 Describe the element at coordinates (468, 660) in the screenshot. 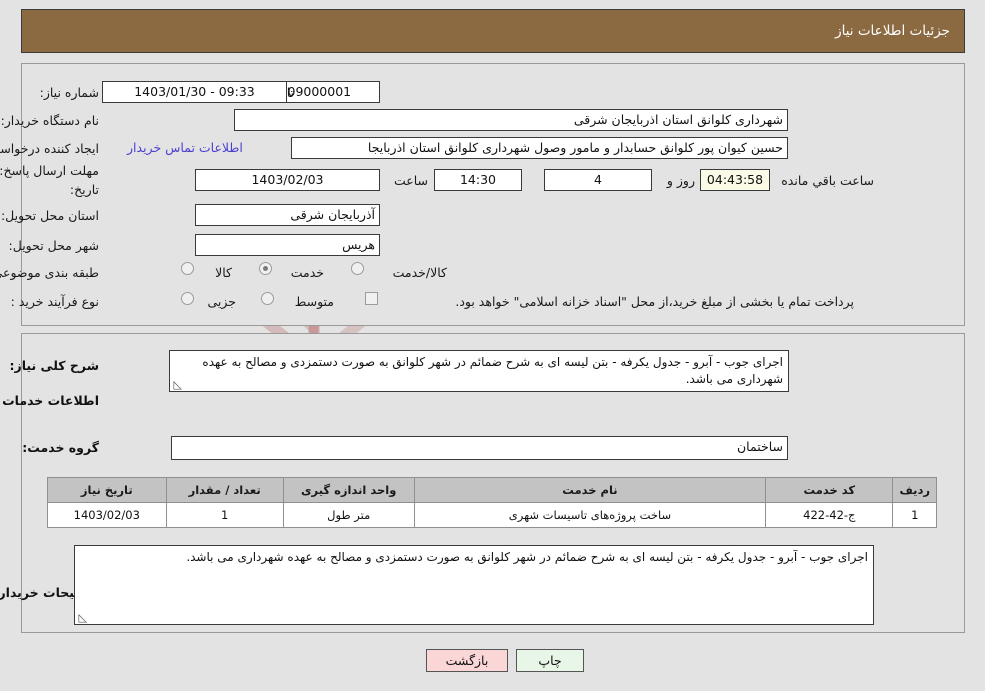

I see `back-button: بازگشت` at that location.